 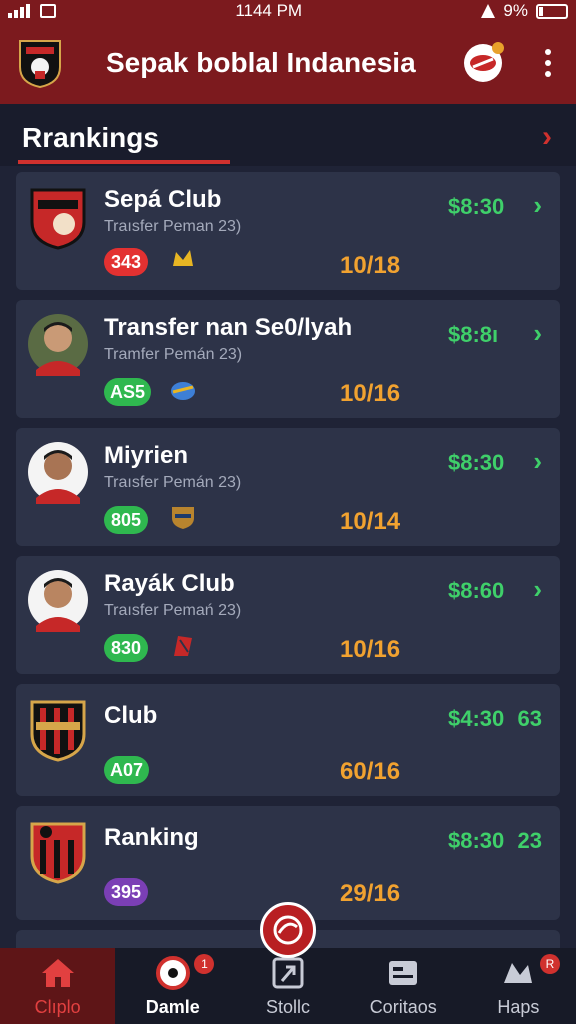 What do you see at coordinates (548, 63) in the screenshot?
I see `kebab-menu-icon` at bounding box center [548, 63].